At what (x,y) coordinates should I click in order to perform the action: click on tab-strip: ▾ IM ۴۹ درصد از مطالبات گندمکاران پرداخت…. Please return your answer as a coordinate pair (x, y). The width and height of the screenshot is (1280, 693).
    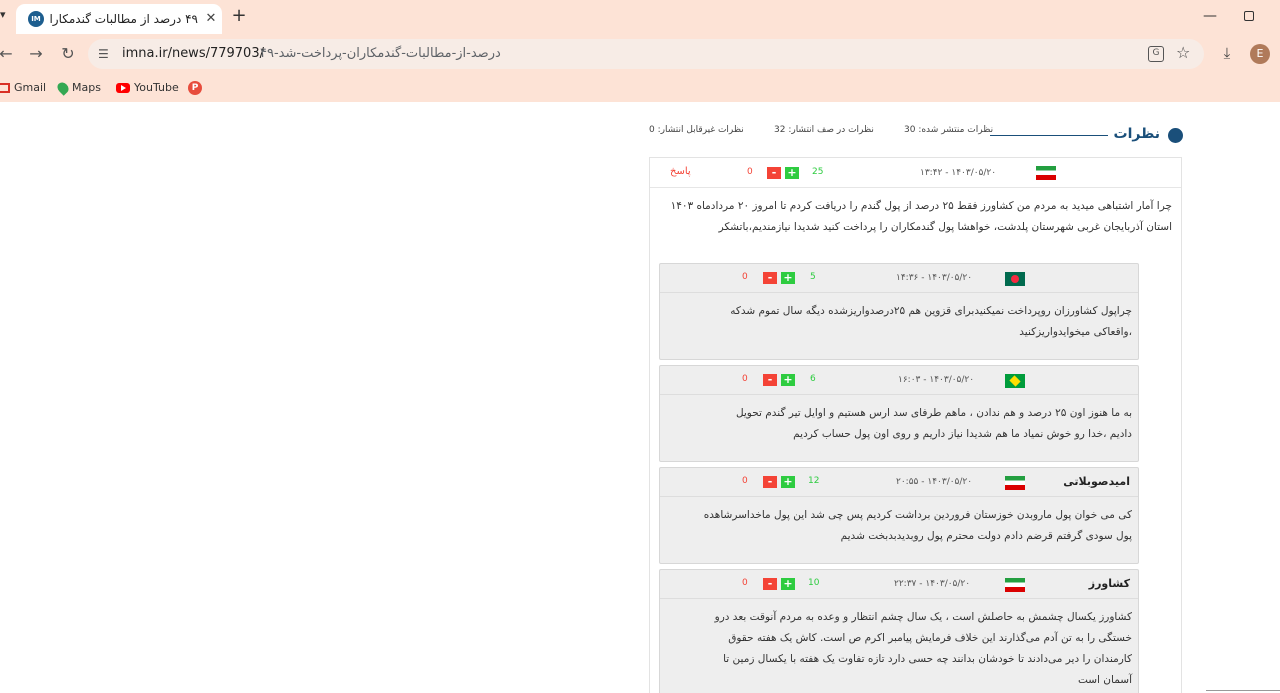
    Looking at the image, I should click on (640, 17).